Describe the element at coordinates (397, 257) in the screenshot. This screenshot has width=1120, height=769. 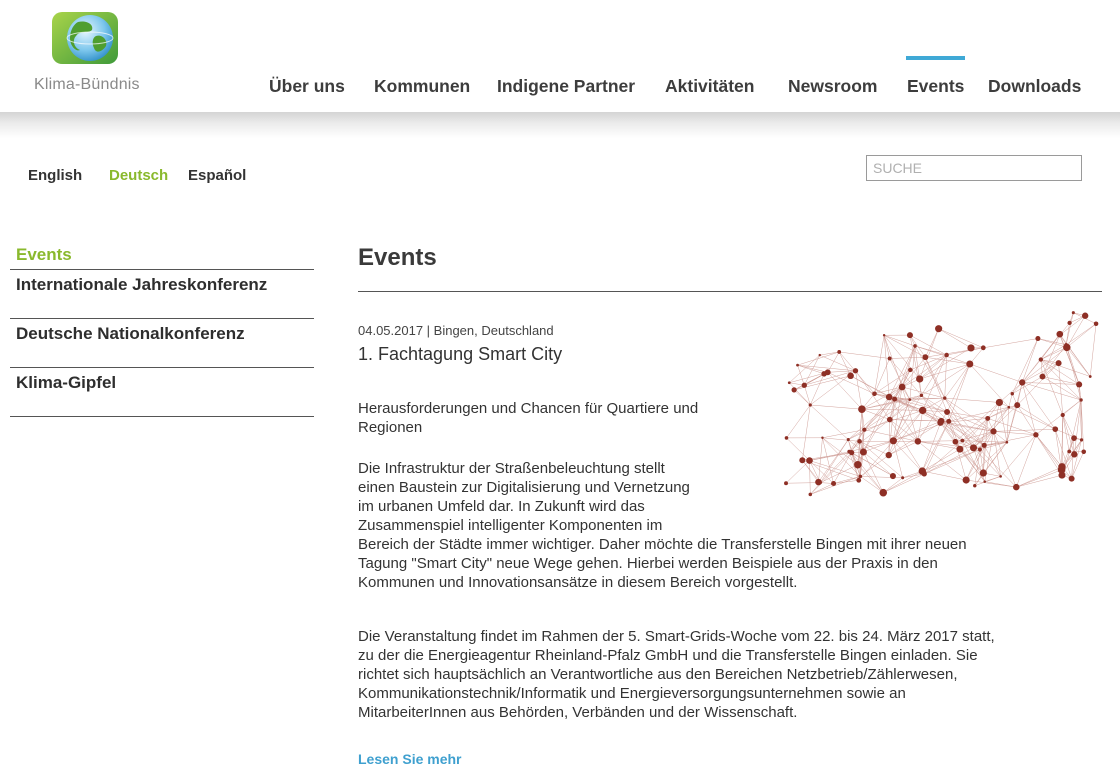
I see `page-title: Events` at that location.